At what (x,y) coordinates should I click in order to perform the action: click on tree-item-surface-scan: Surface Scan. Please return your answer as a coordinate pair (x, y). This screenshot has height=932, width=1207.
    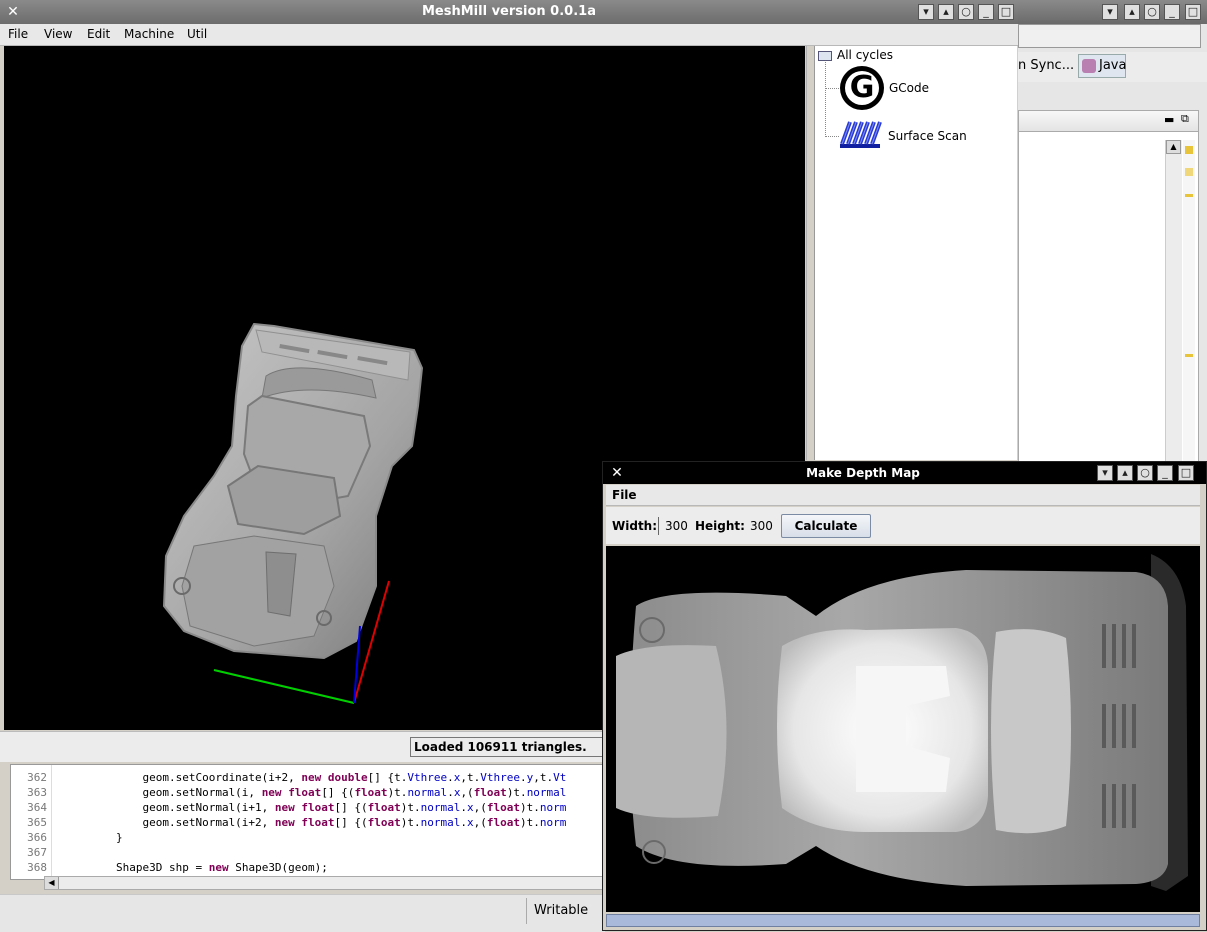
    Looking at the image, I should click on (927, 136).